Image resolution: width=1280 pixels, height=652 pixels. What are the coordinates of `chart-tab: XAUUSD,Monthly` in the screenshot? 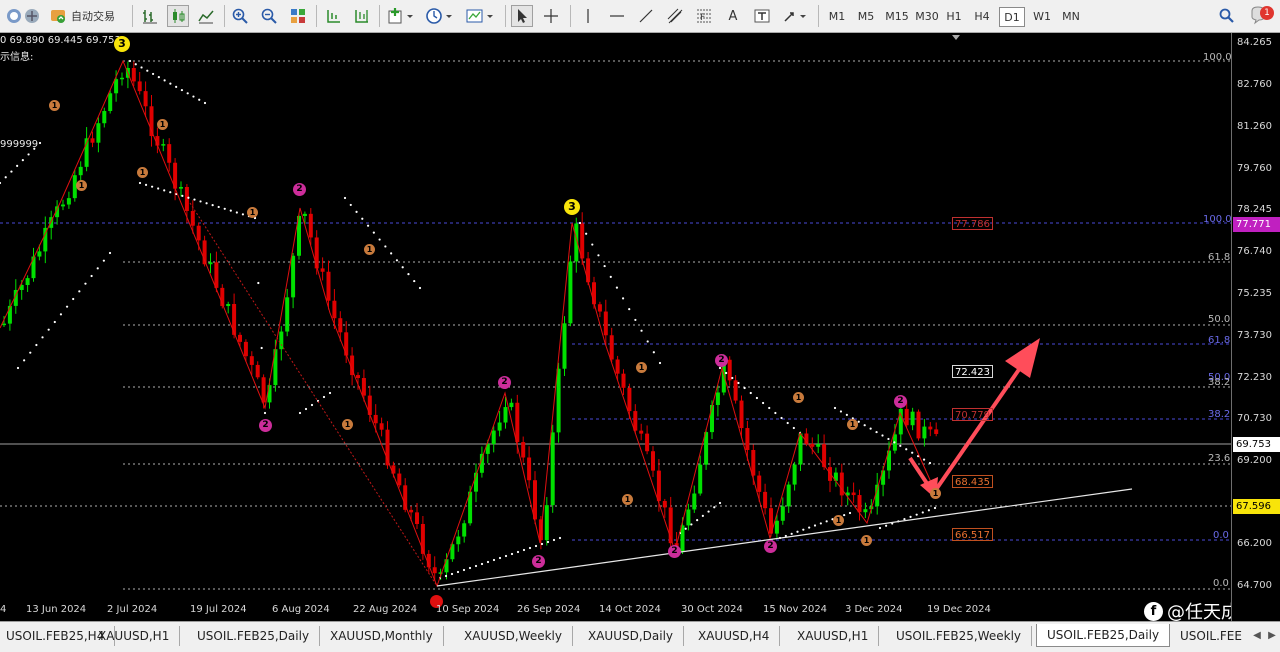 It's located at (382, 636).